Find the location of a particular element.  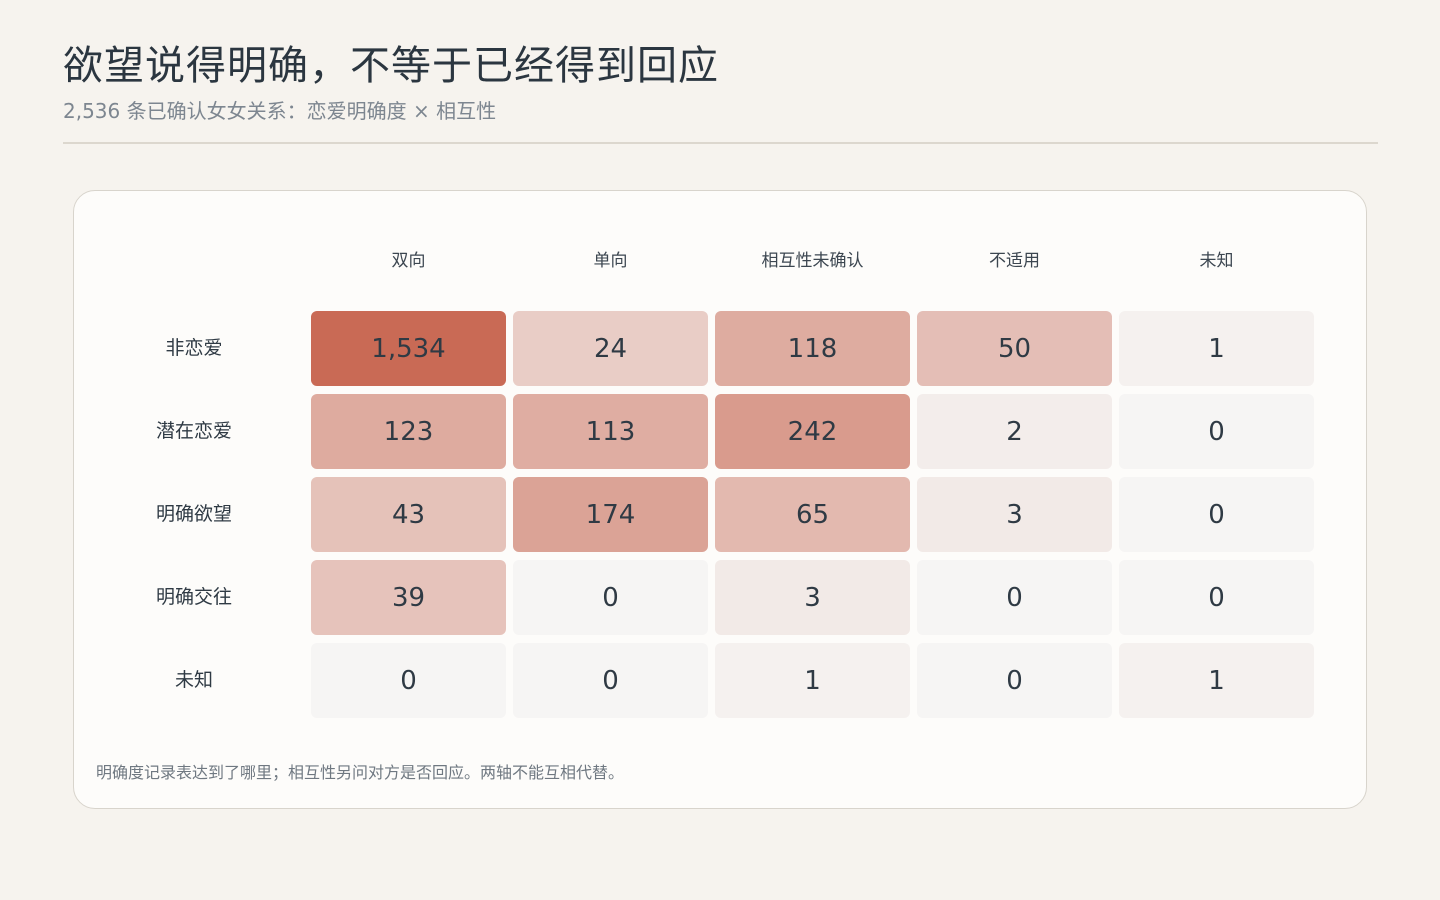

cell-value-label: 2 is located at coordinates (1014, 432).